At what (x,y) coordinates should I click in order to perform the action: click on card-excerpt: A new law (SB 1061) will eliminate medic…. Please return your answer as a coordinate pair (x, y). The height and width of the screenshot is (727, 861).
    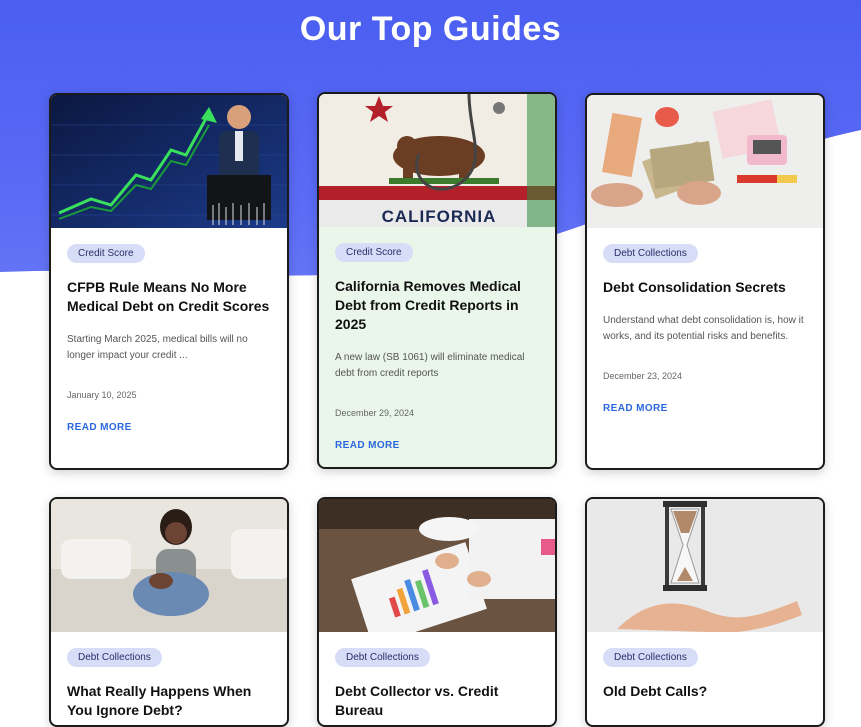
    Looking at the image, I should click on (430, 365).